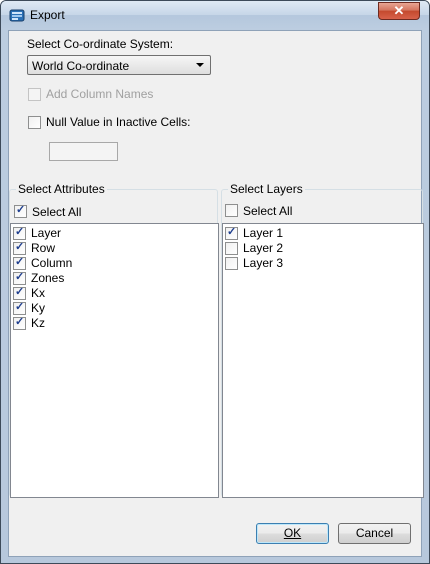 The image size is (430, 564). I want to click on attributes-select-all-checkbox: ✓, so click(20, 211).